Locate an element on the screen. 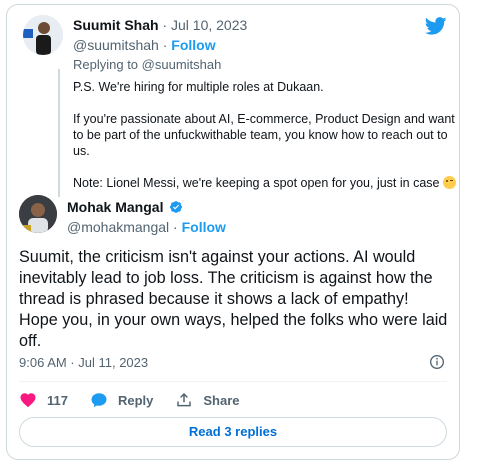 This screenshot has width=477, height=466. share-button: Share is located at coordinates (207, 400).